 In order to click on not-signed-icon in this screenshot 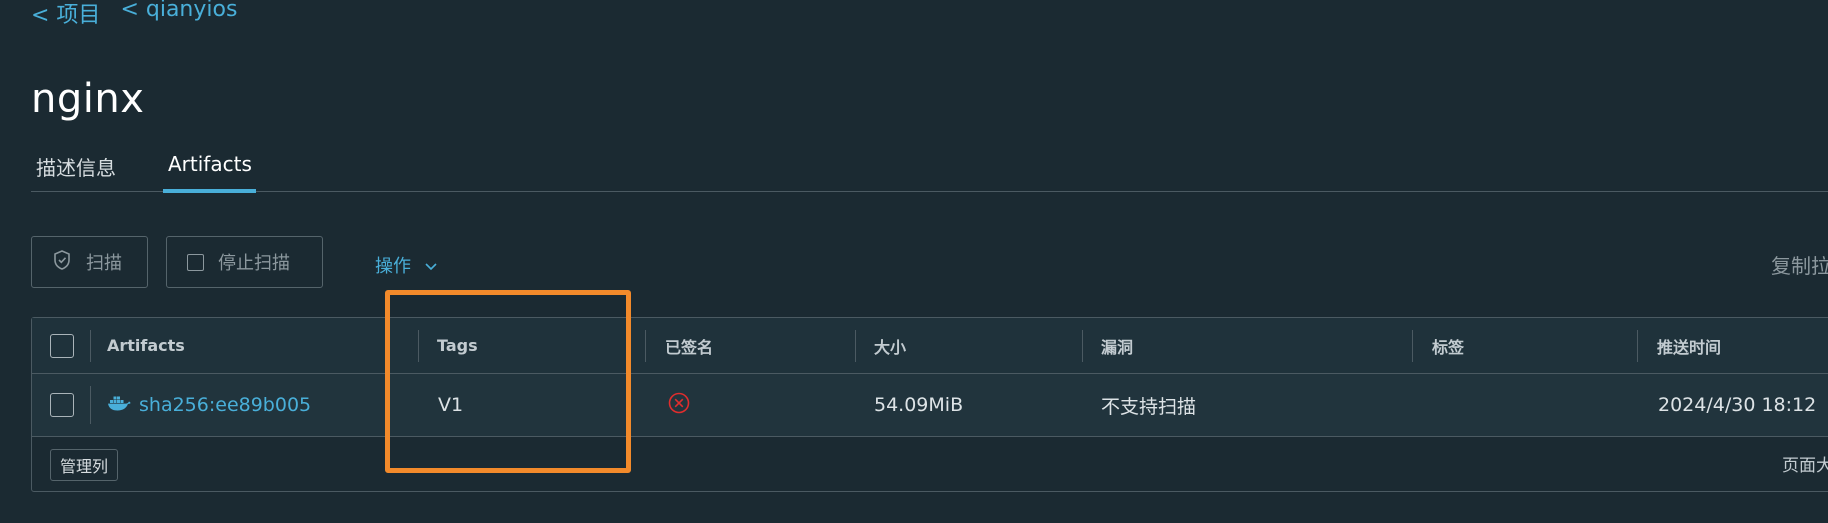, I will do `click(679, 405)`.